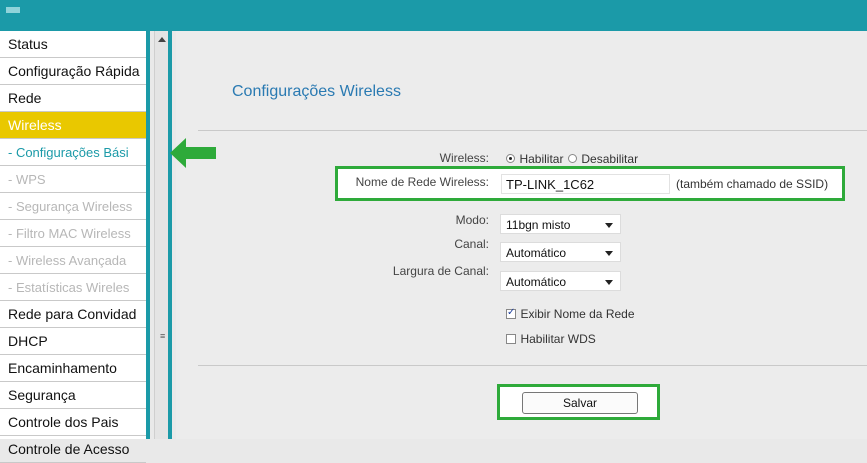 The image size is (867, 463). What do you see at coordinates (193, 153) in the screenshot?
I see `arrow-left-icon` at bounding box center [193, 153].